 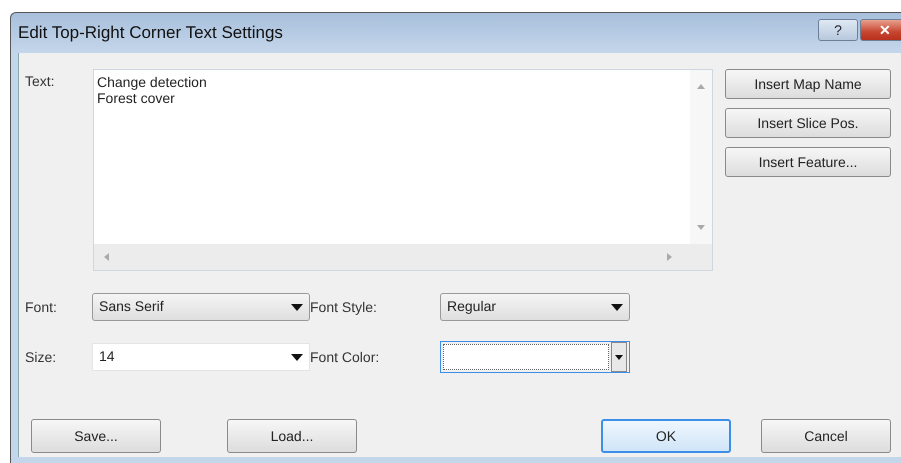 I want to click on dialog-button: OK, so click(x=666, y=436).